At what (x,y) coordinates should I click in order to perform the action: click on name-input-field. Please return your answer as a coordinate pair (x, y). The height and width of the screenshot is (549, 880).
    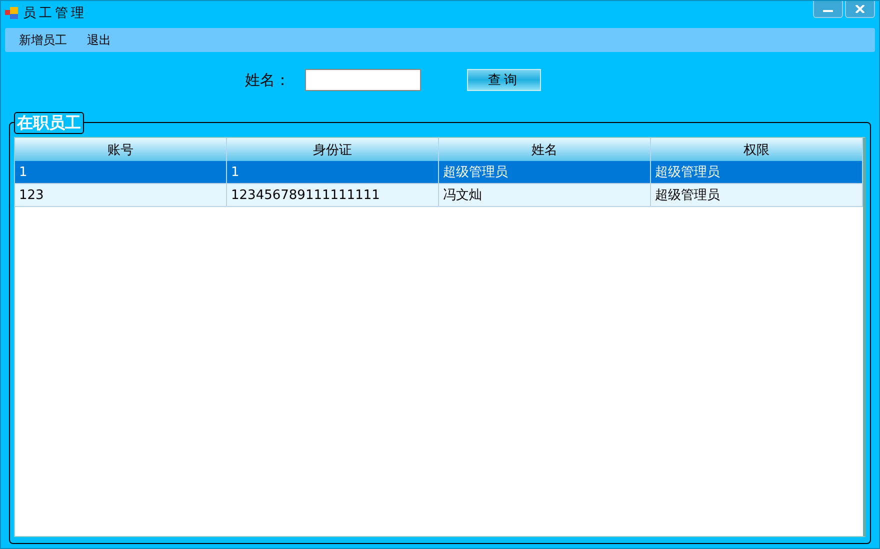
    Looking at the image, I should click on (363, 80).